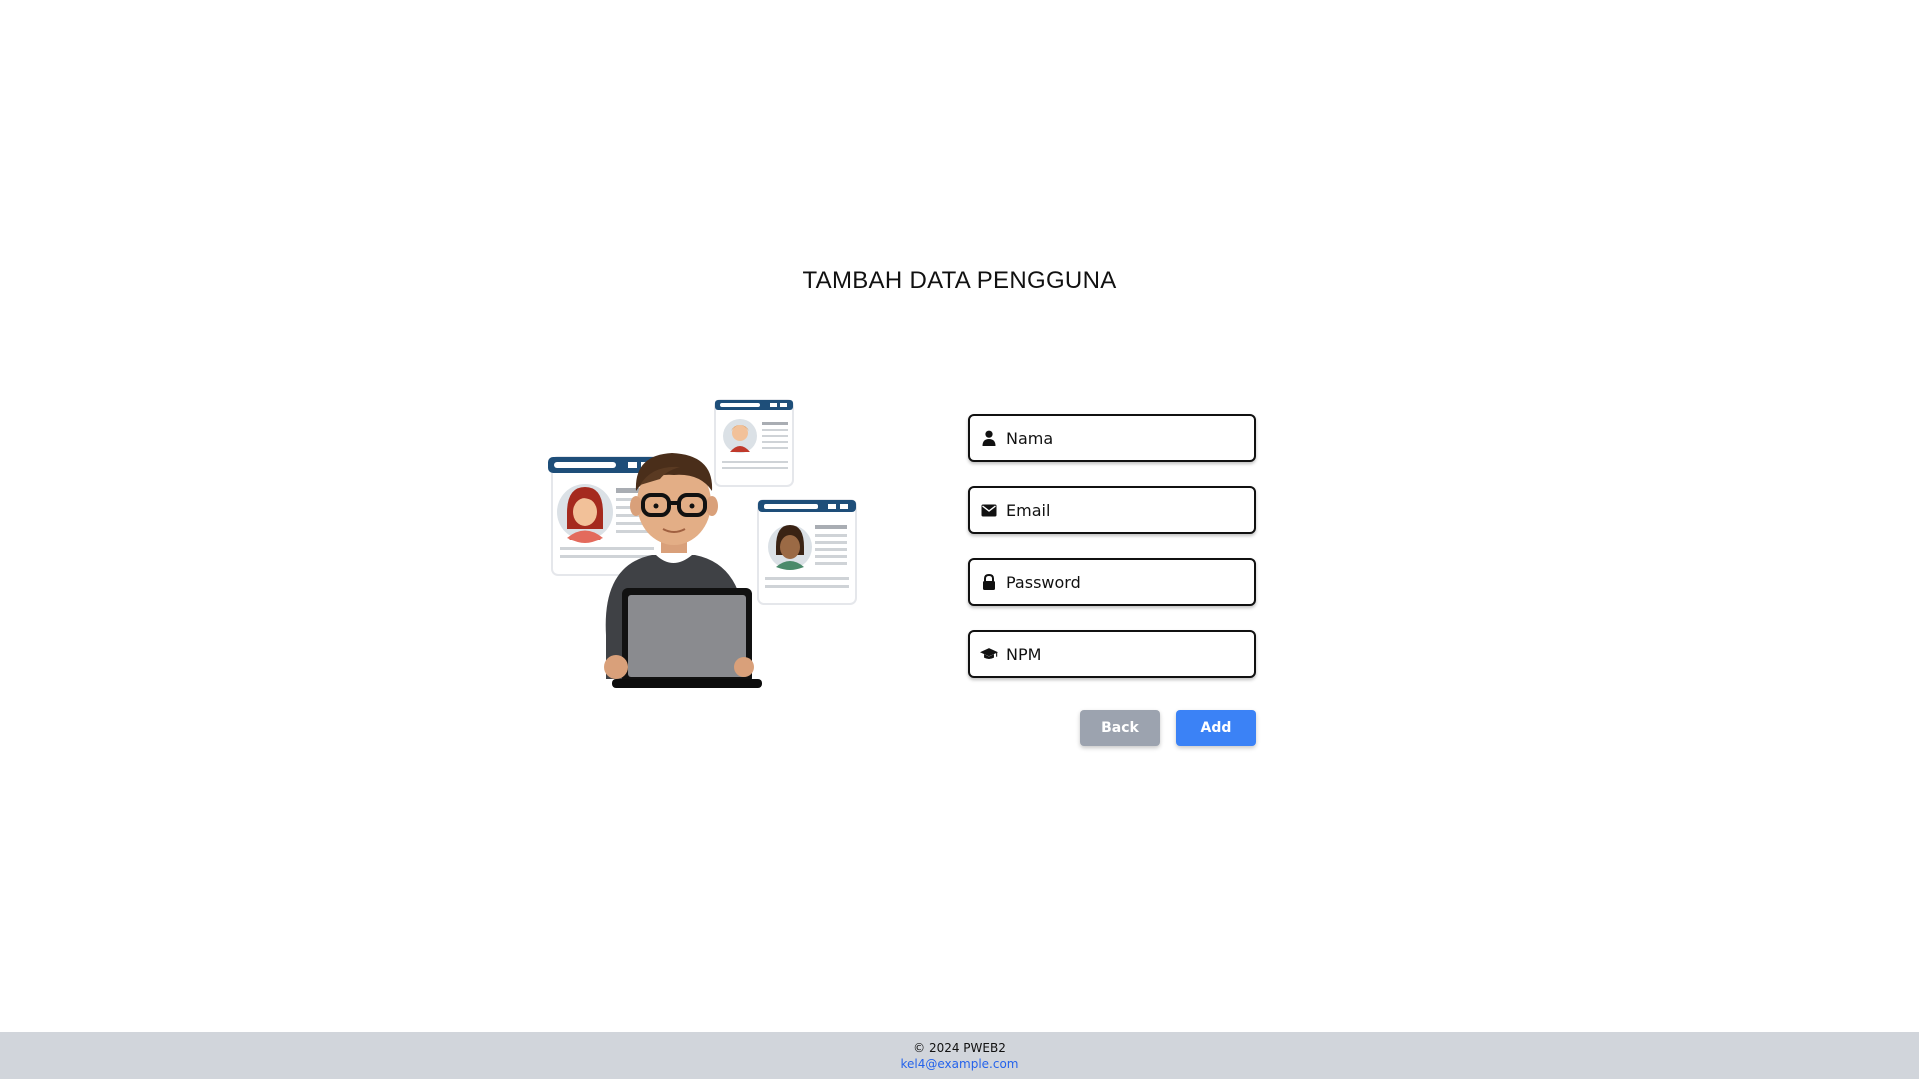 The width and height of the screenshot is (1919, 1079). I want to click on profile-card-top, so click(754, 443).